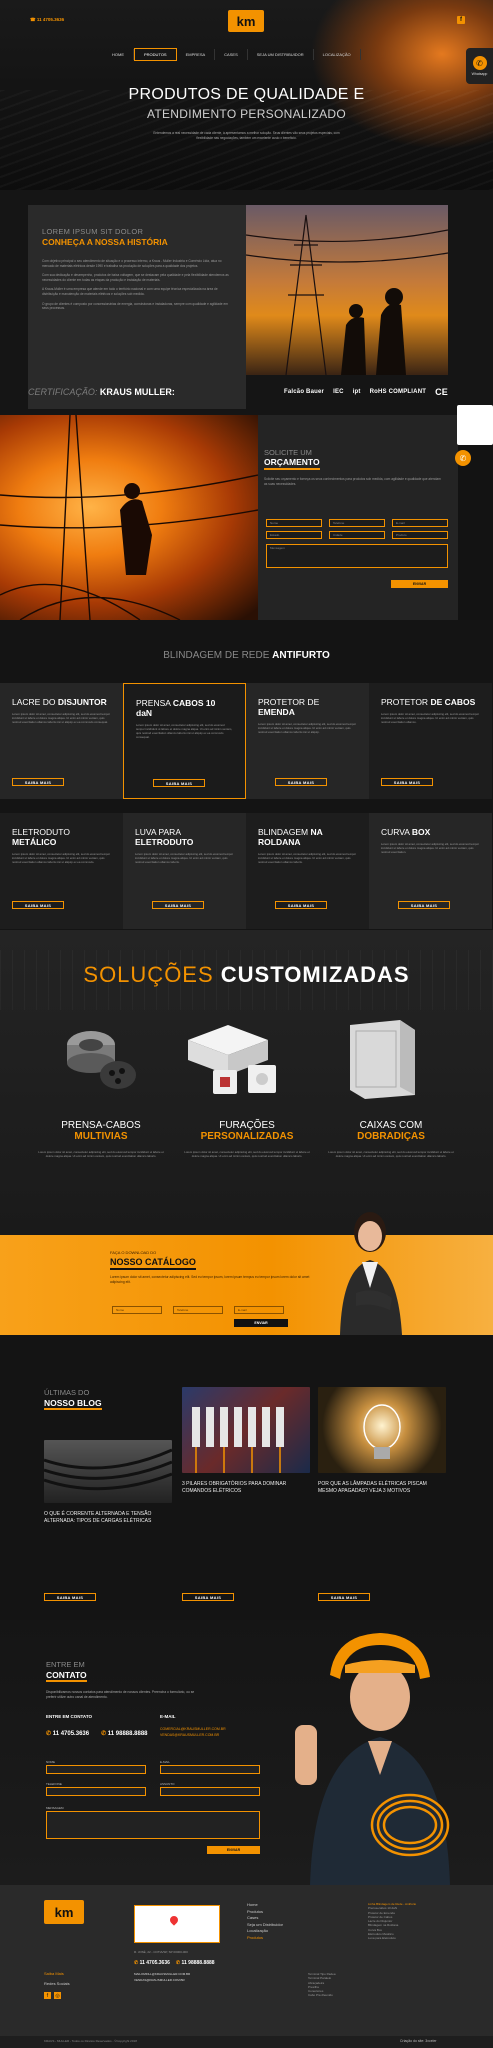 This screenshot has width=493, height=2048. I want to click on footer-link-produtos-head: Produtos, so click(265, 1938).